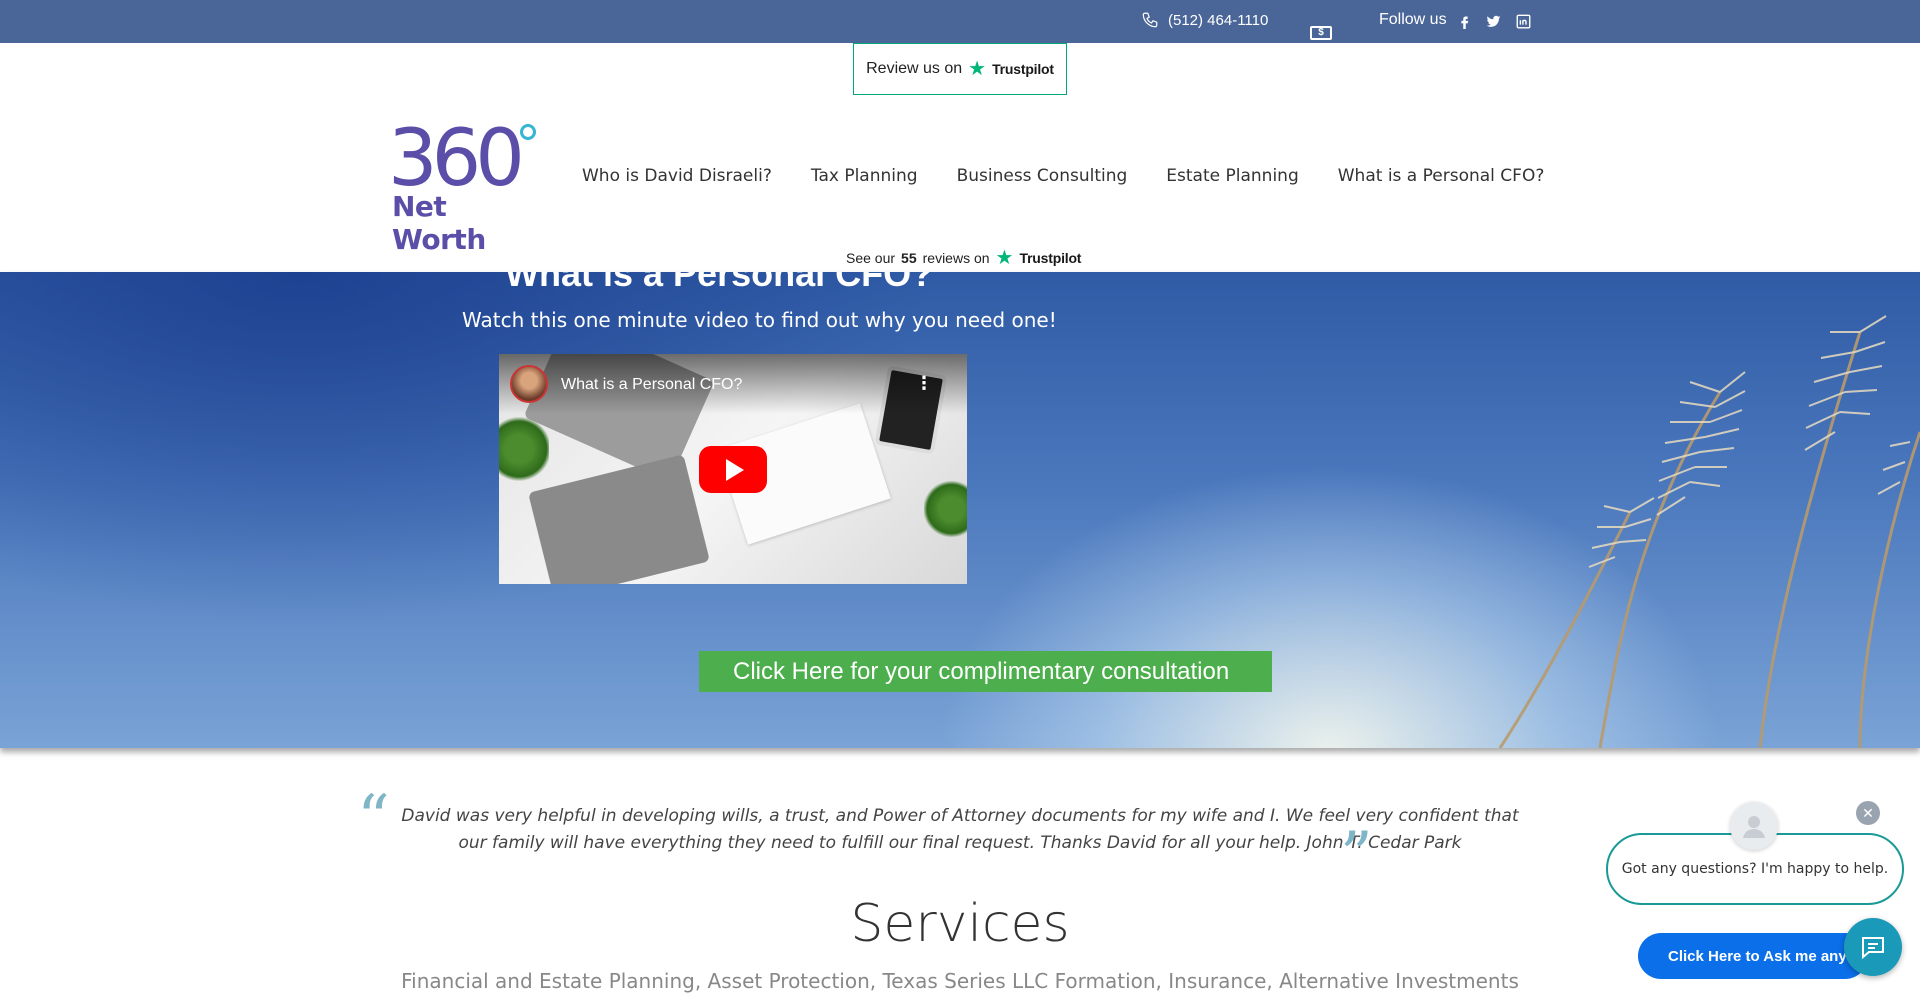  I want to click on phone-icon, so click(1150, 20).